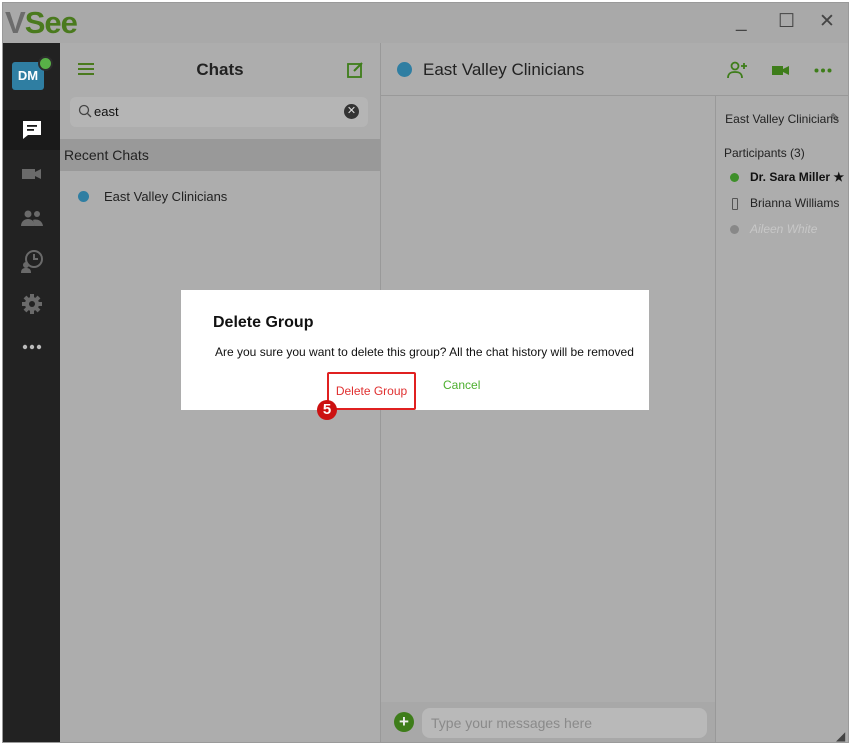  Describe the element at coordinates (835, 118) in the screenshot. I see `edit-pencil-icon: ✎` at that location.